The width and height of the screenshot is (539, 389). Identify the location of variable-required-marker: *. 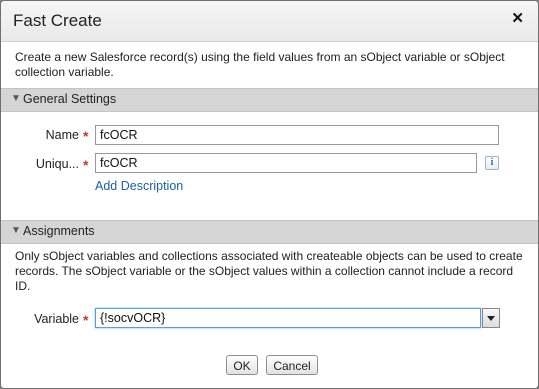
(86, 320).